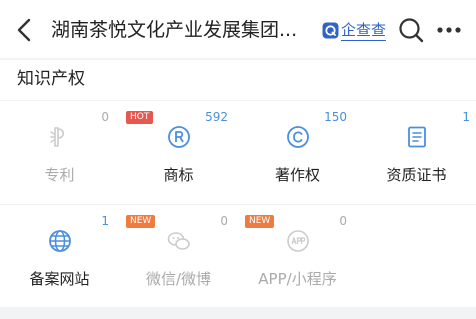 The image size is (476, 319). I want to click on item-app: NEW 0 APP/小程序, so click(297, 256).